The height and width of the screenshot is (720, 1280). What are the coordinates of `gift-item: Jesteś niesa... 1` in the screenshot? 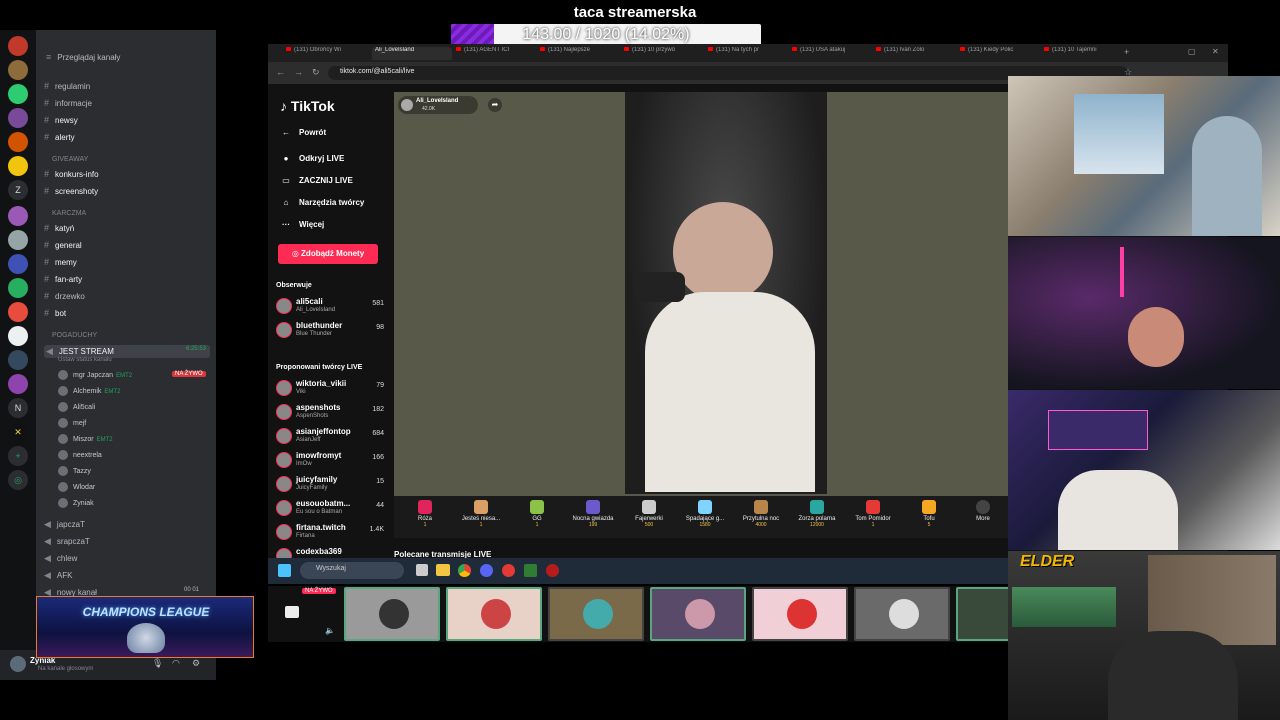 It's located at (481, 514).